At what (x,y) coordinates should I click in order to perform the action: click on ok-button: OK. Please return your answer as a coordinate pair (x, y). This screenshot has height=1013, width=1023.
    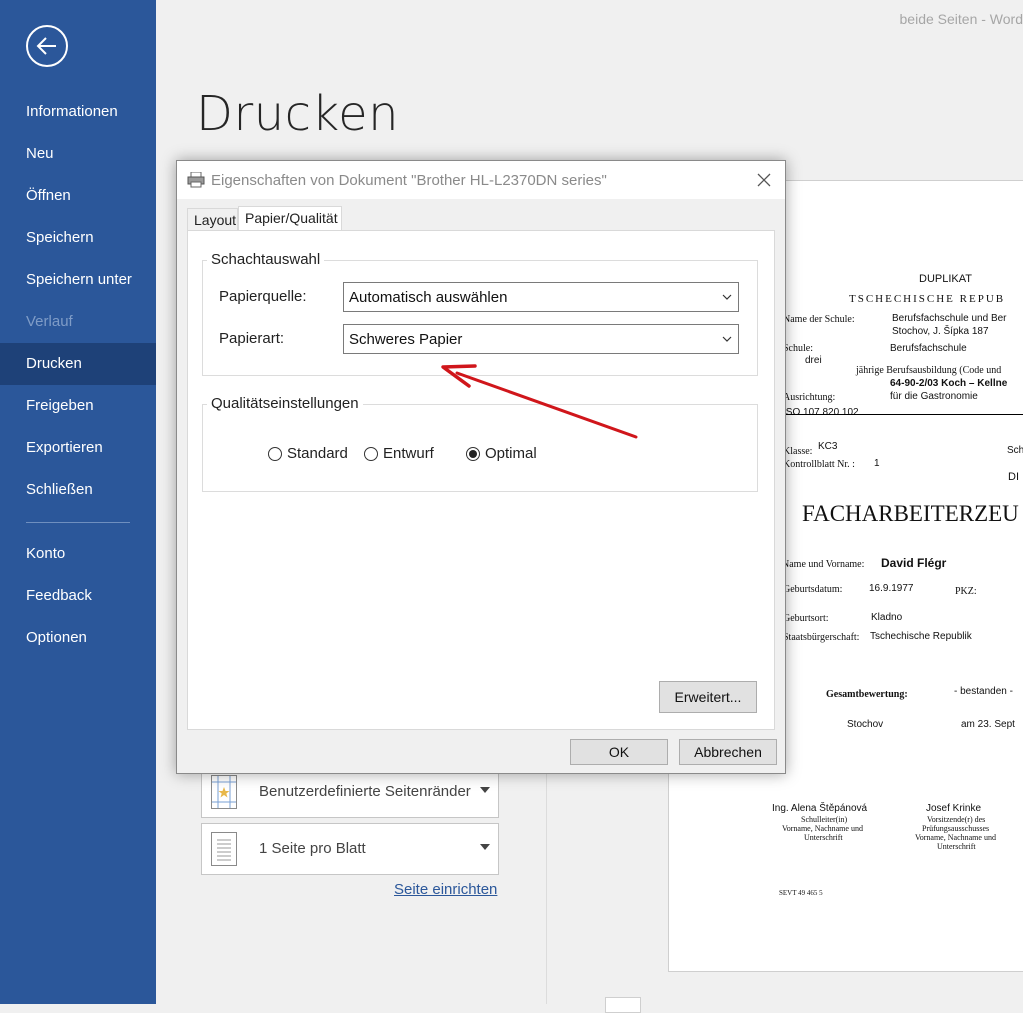
    Looking at the image, I should click on (619, 752).